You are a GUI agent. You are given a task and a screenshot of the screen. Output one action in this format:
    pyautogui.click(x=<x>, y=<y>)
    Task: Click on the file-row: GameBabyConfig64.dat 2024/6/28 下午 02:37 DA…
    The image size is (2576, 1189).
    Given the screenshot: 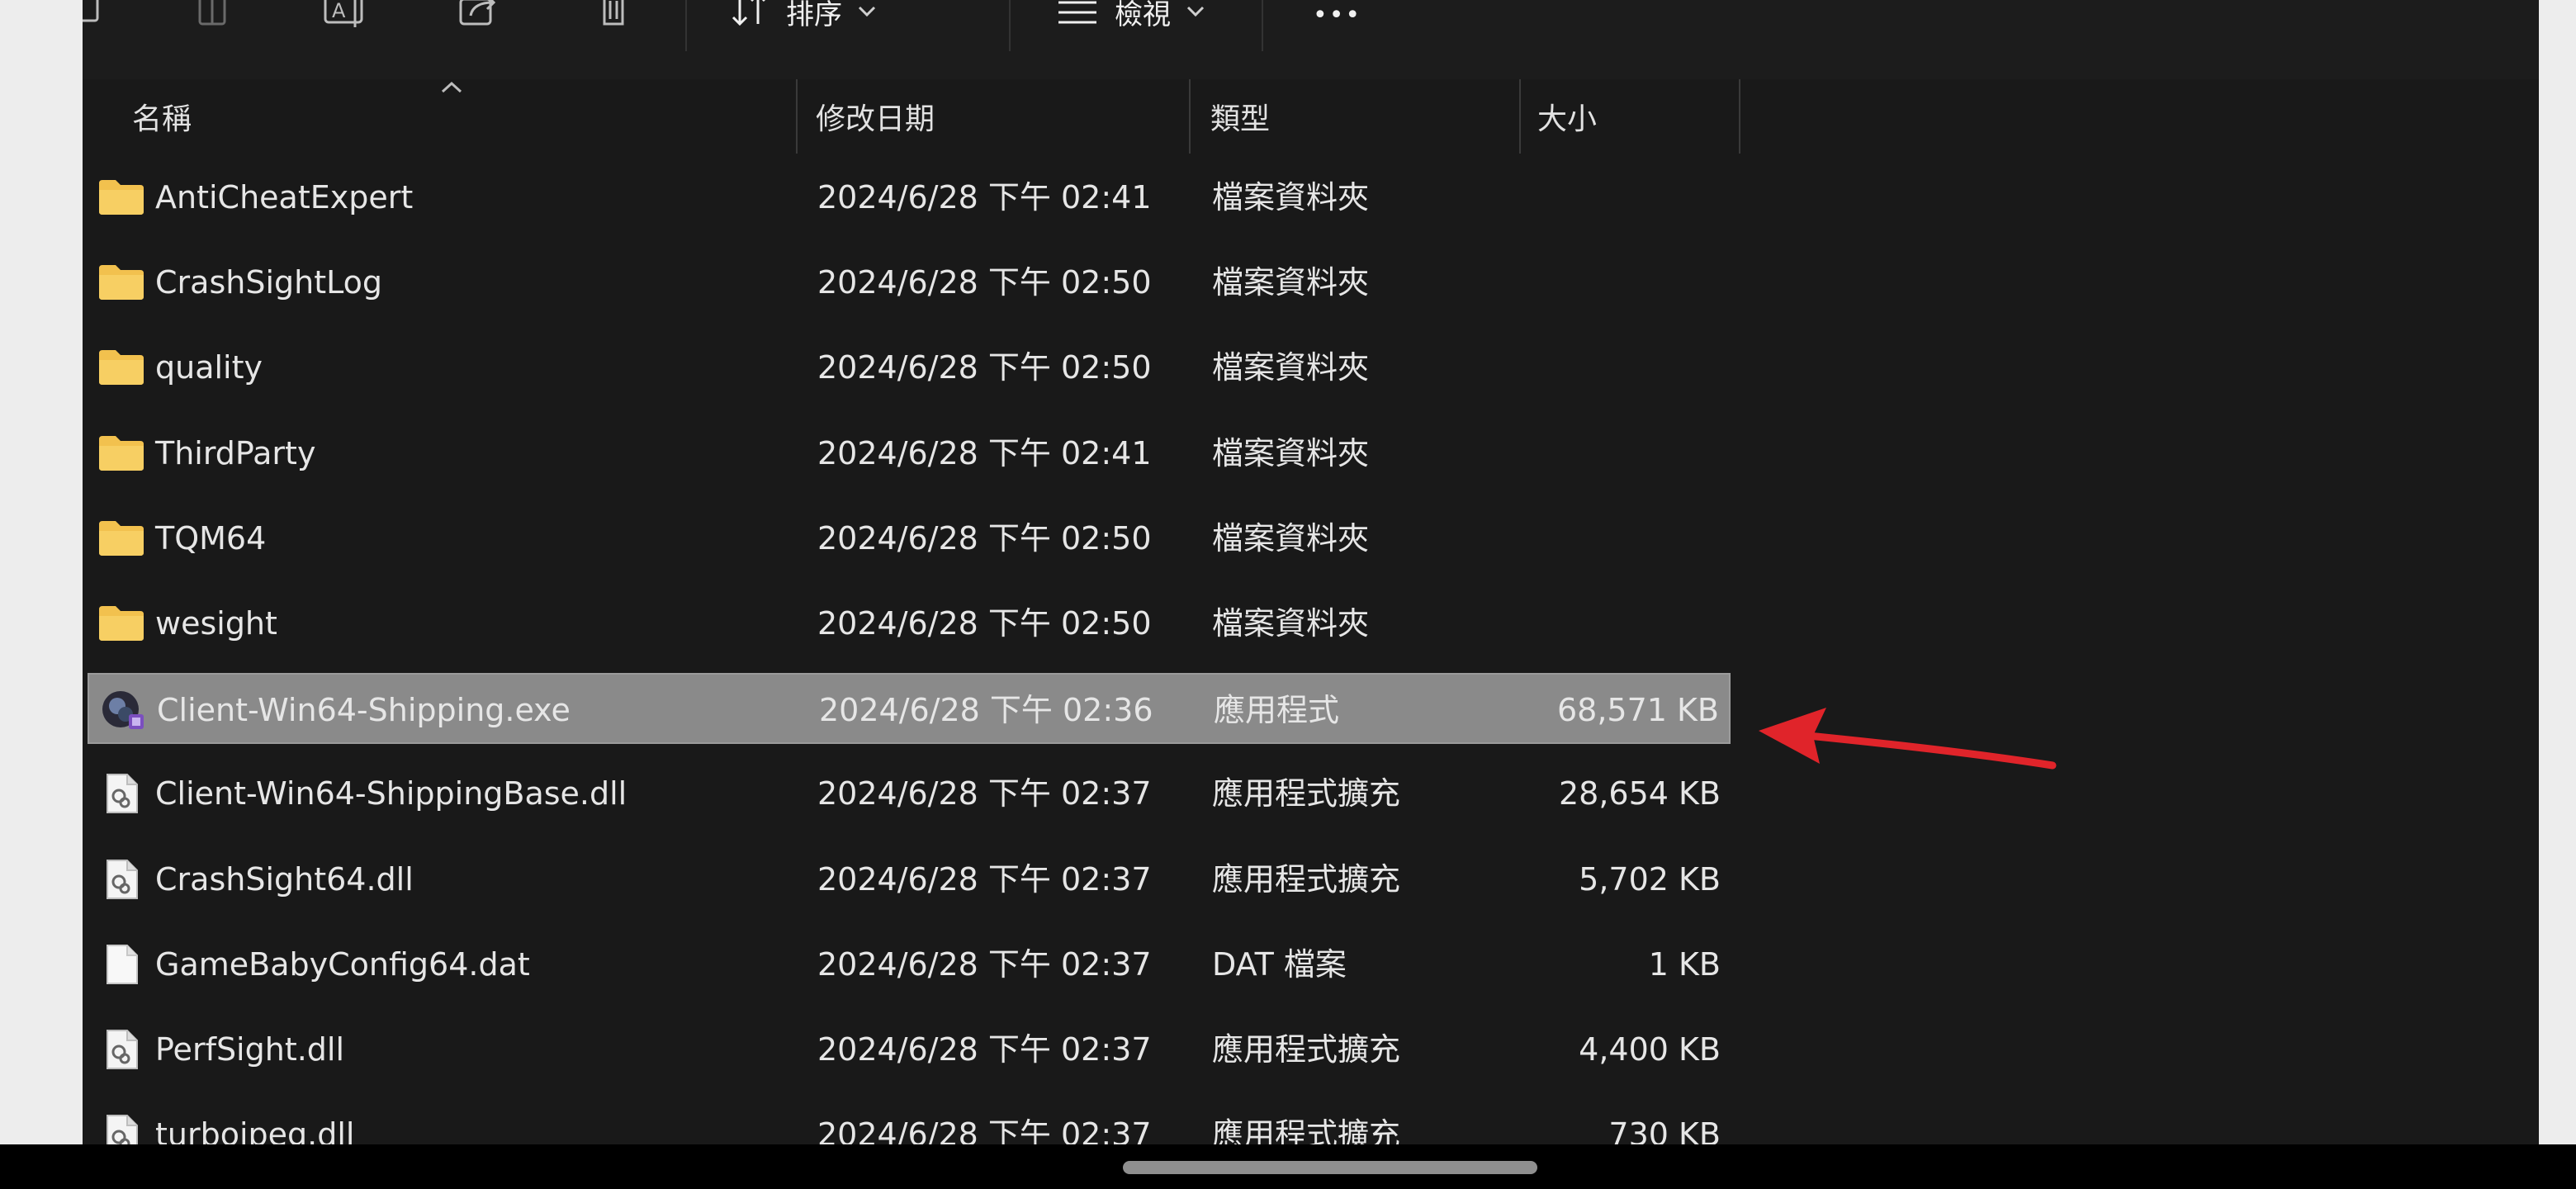 What is the action you would take?
    pyautogui.click(x=909, y=964)
    